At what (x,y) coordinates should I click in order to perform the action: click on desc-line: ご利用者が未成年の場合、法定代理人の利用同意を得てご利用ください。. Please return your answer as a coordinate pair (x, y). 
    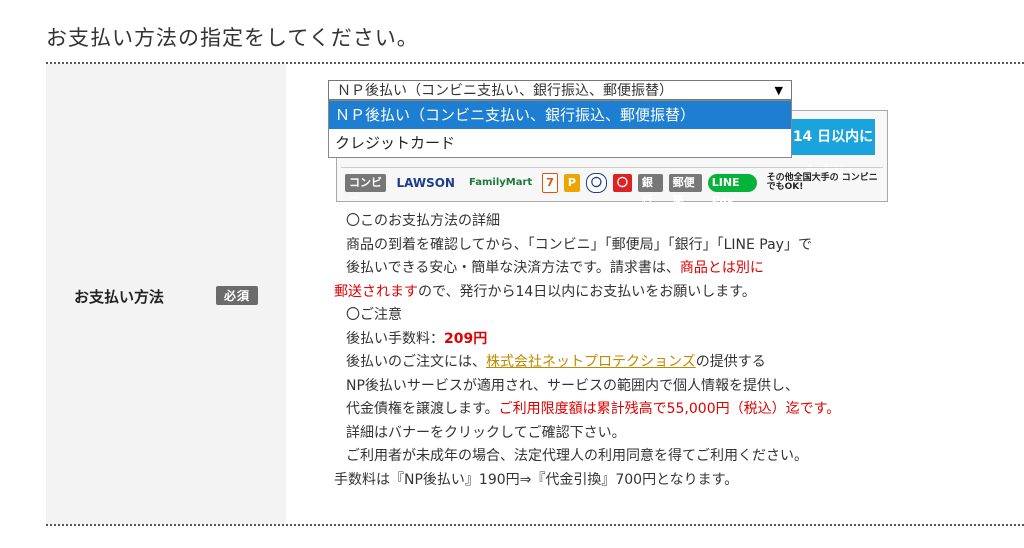
    Looking at the image, I should click on (577, 456).